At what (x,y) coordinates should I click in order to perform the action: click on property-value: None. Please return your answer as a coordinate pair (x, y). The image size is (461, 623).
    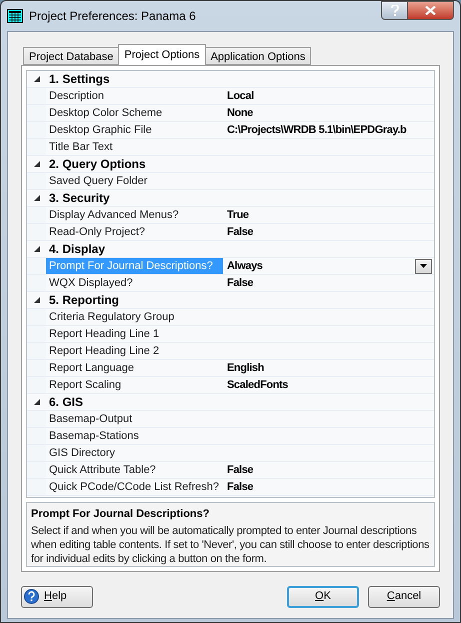
    Looking at the image, I should click on (240, 113).